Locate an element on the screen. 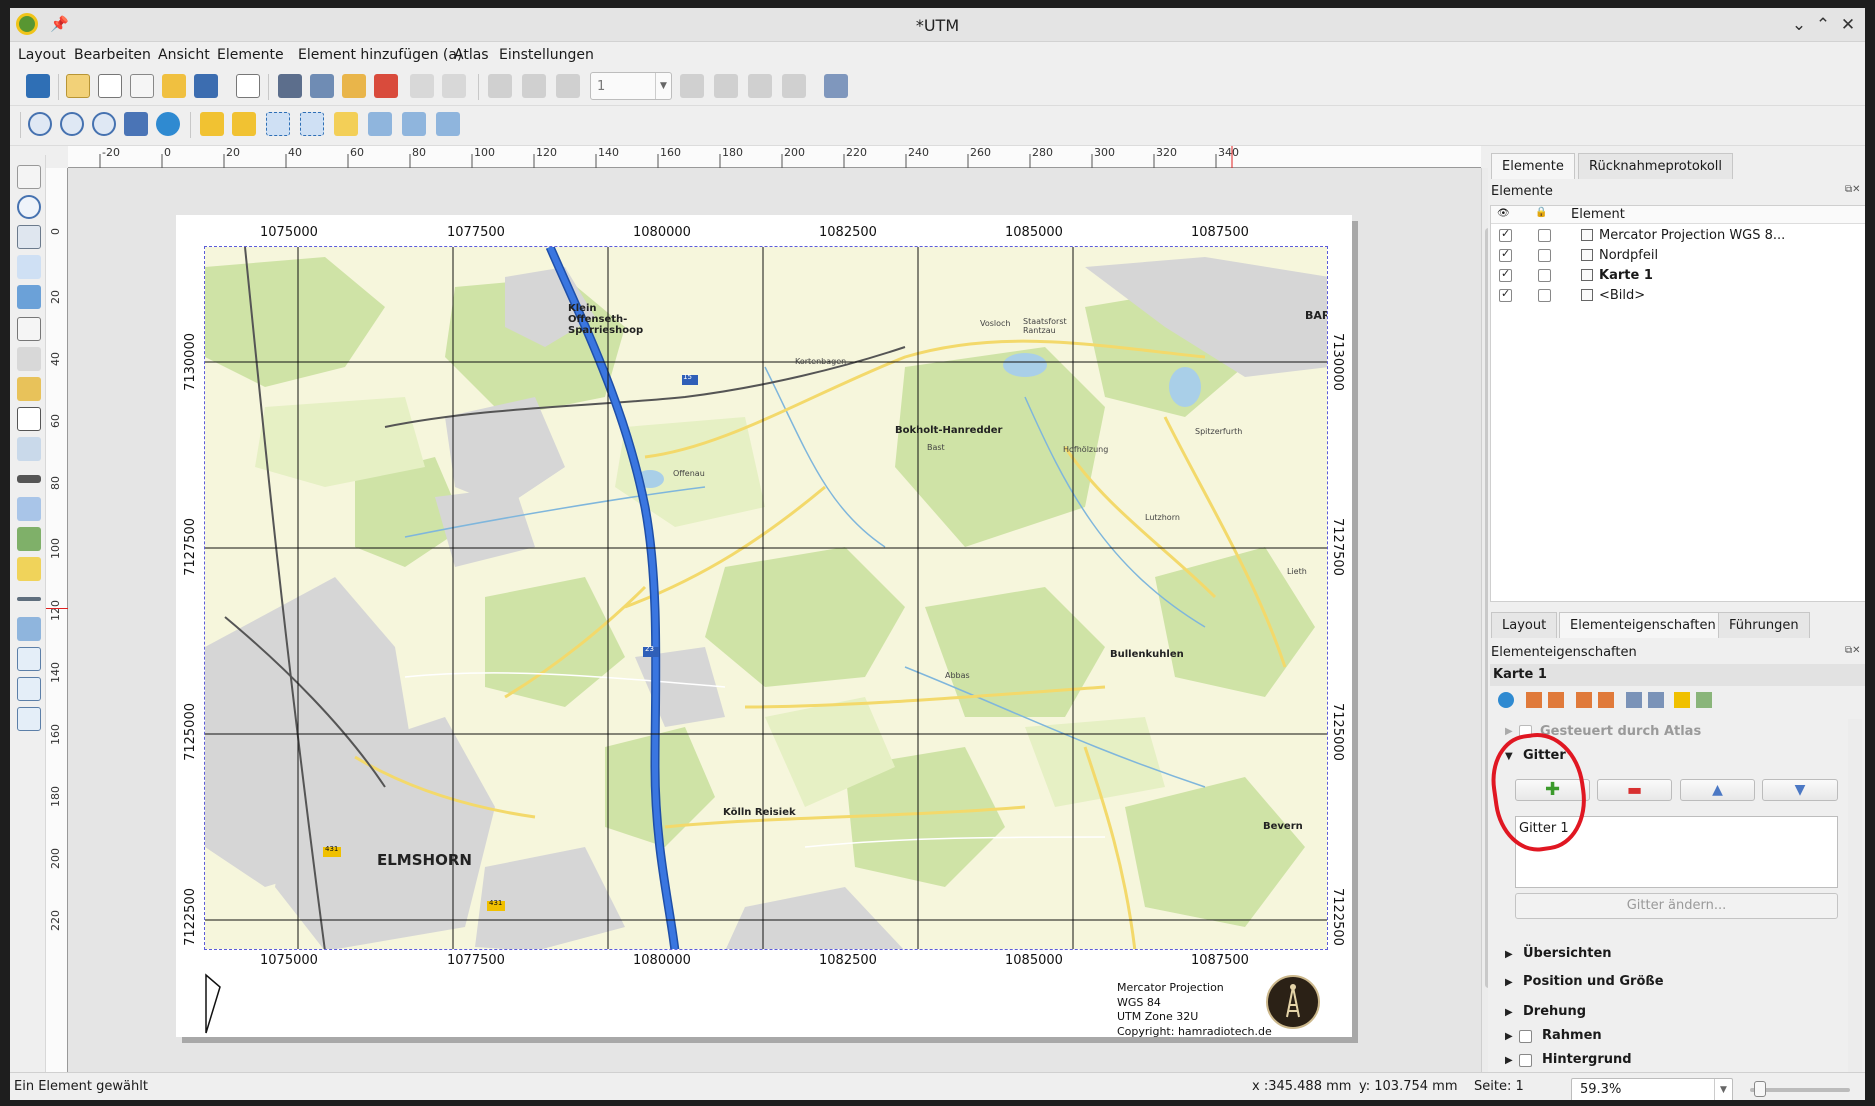 This screenshot has width=1875, height=1106. export-svg-icon is located at coordinates (354, 86).